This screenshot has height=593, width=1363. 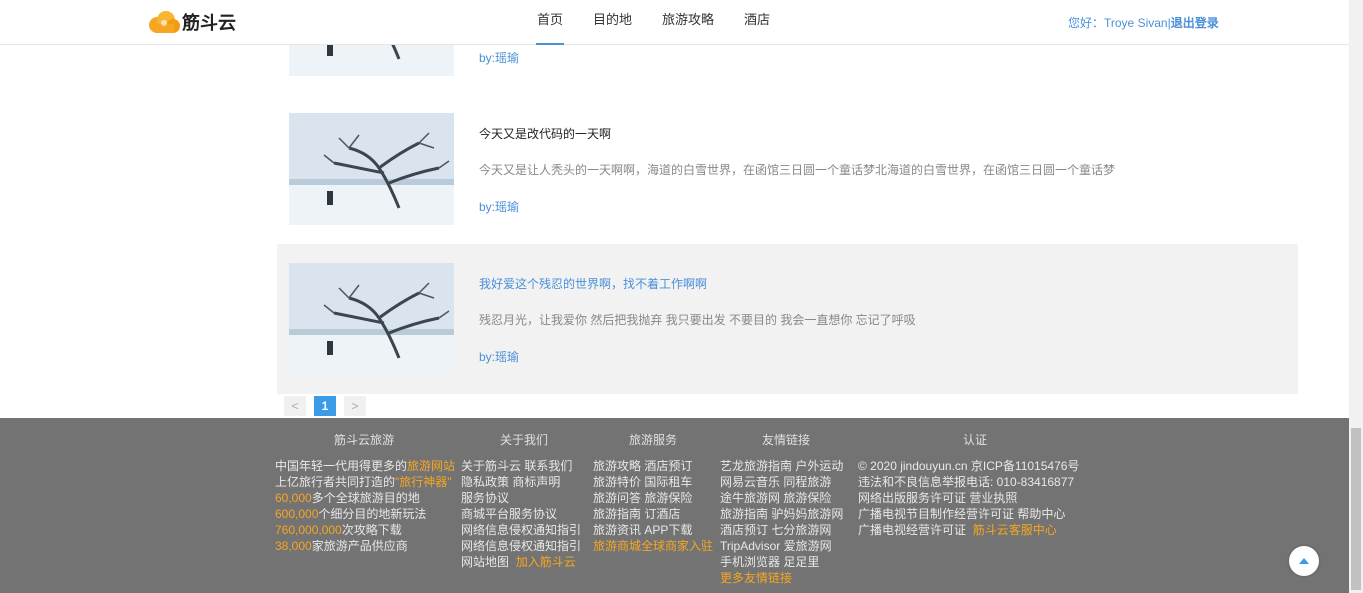 I want to click on footer-link: 艺龙旅游指南 户外运动, so click(x=781, y=466).